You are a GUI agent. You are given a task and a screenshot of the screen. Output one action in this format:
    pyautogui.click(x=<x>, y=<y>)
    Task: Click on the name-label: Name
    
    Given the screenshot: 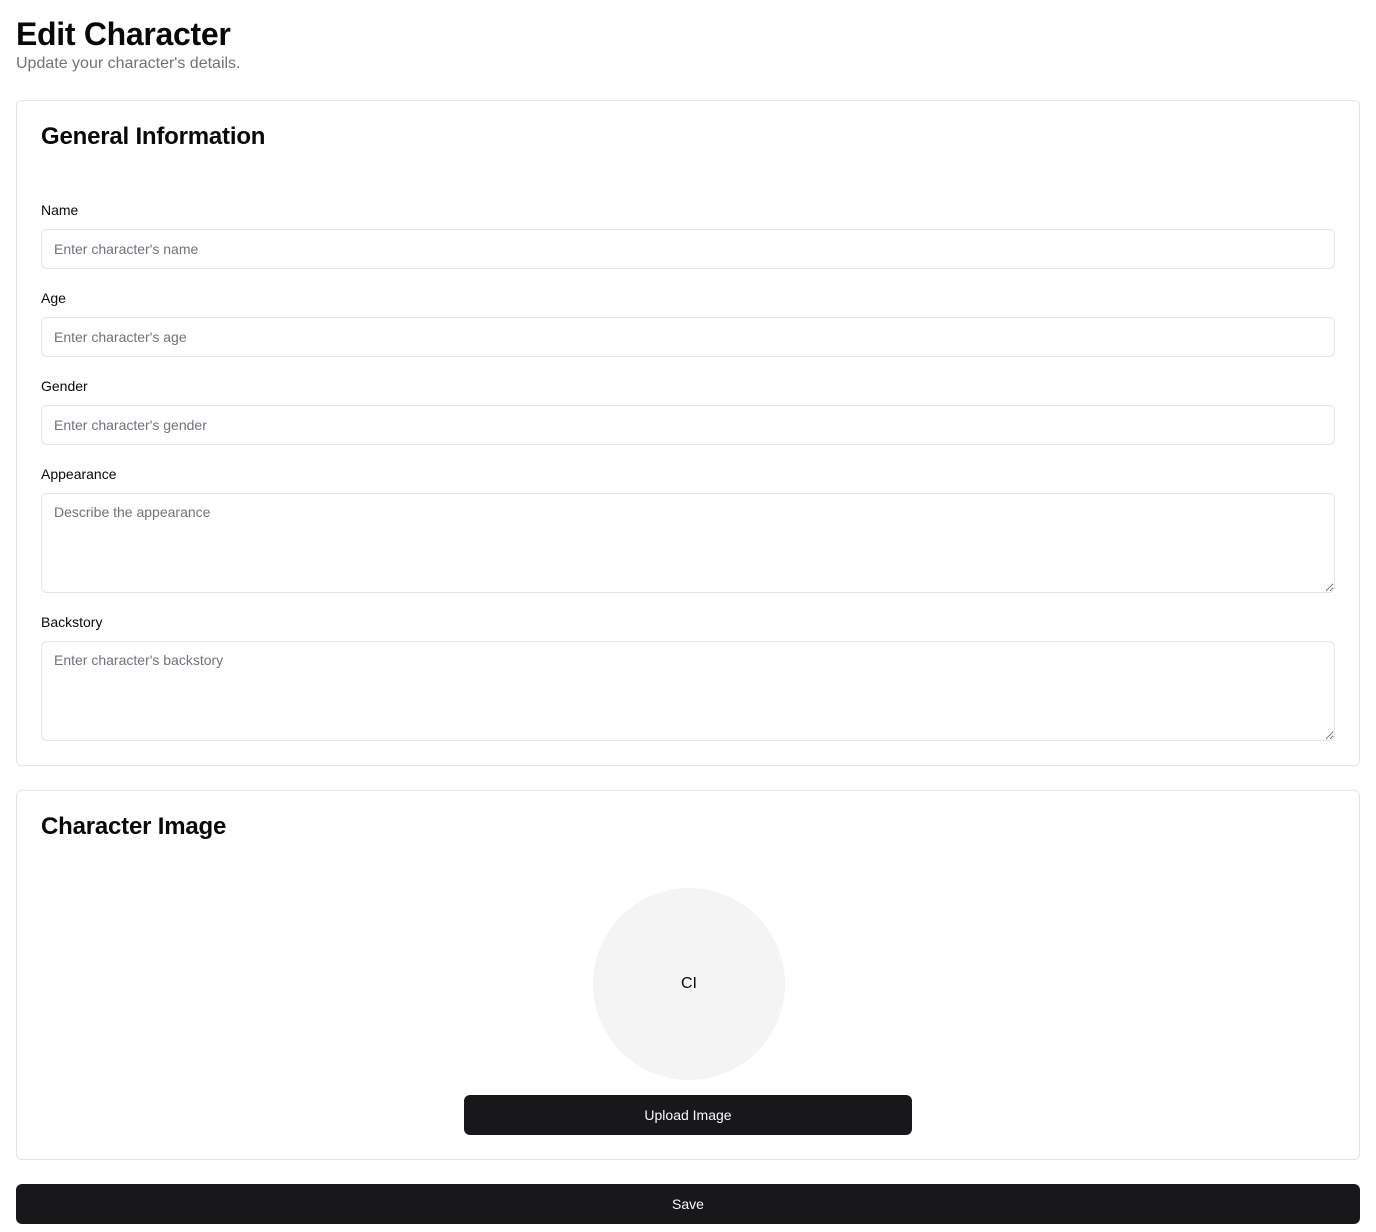 What is the action you would take?
    pyautogui.click(x=60, y=210)
    